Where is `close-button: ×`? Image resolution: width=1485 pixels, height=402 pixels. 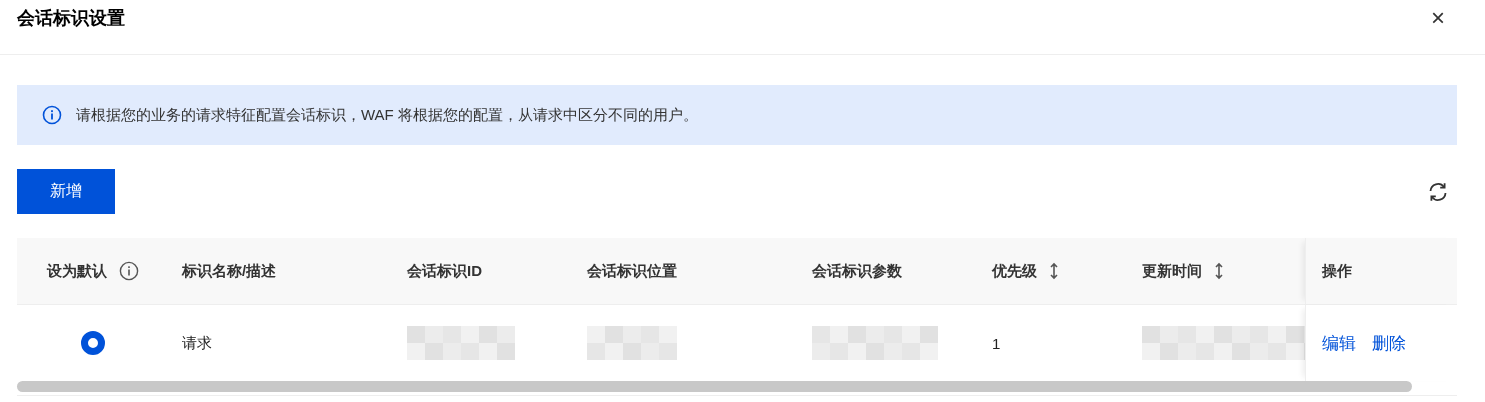 close-button: × is located at coordinates (1438, 18).